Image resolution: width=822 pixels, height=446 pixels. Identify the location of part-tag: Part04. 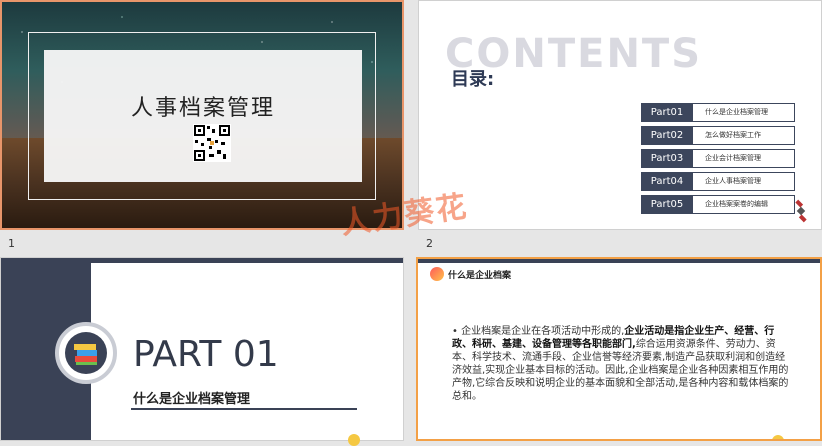
(667, 181).